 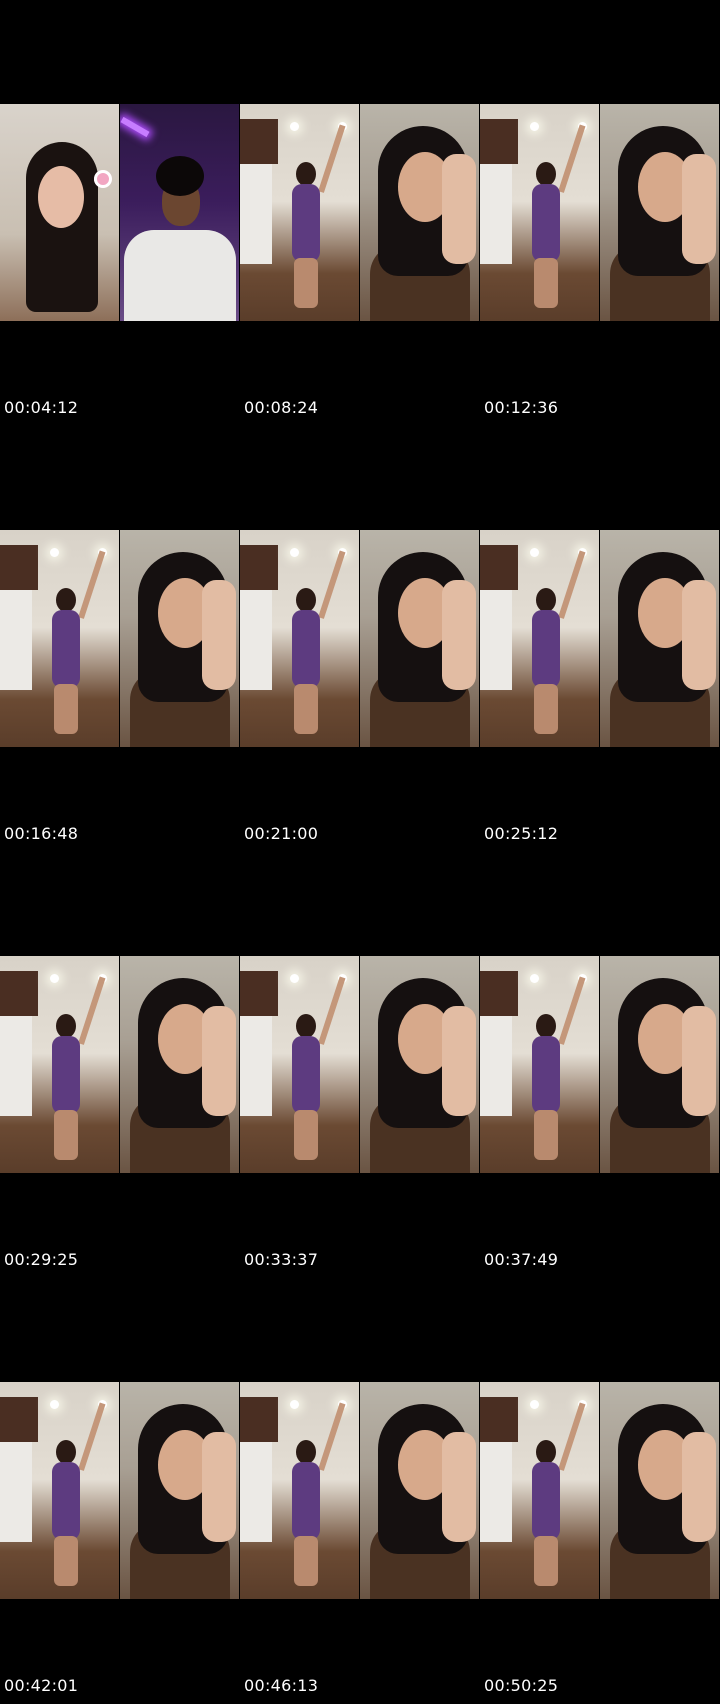 What do you see at coordinates (281, 833) in the screenshot?
I see `timestamp-label: 00:21:00` at bounding box center [281, 833].